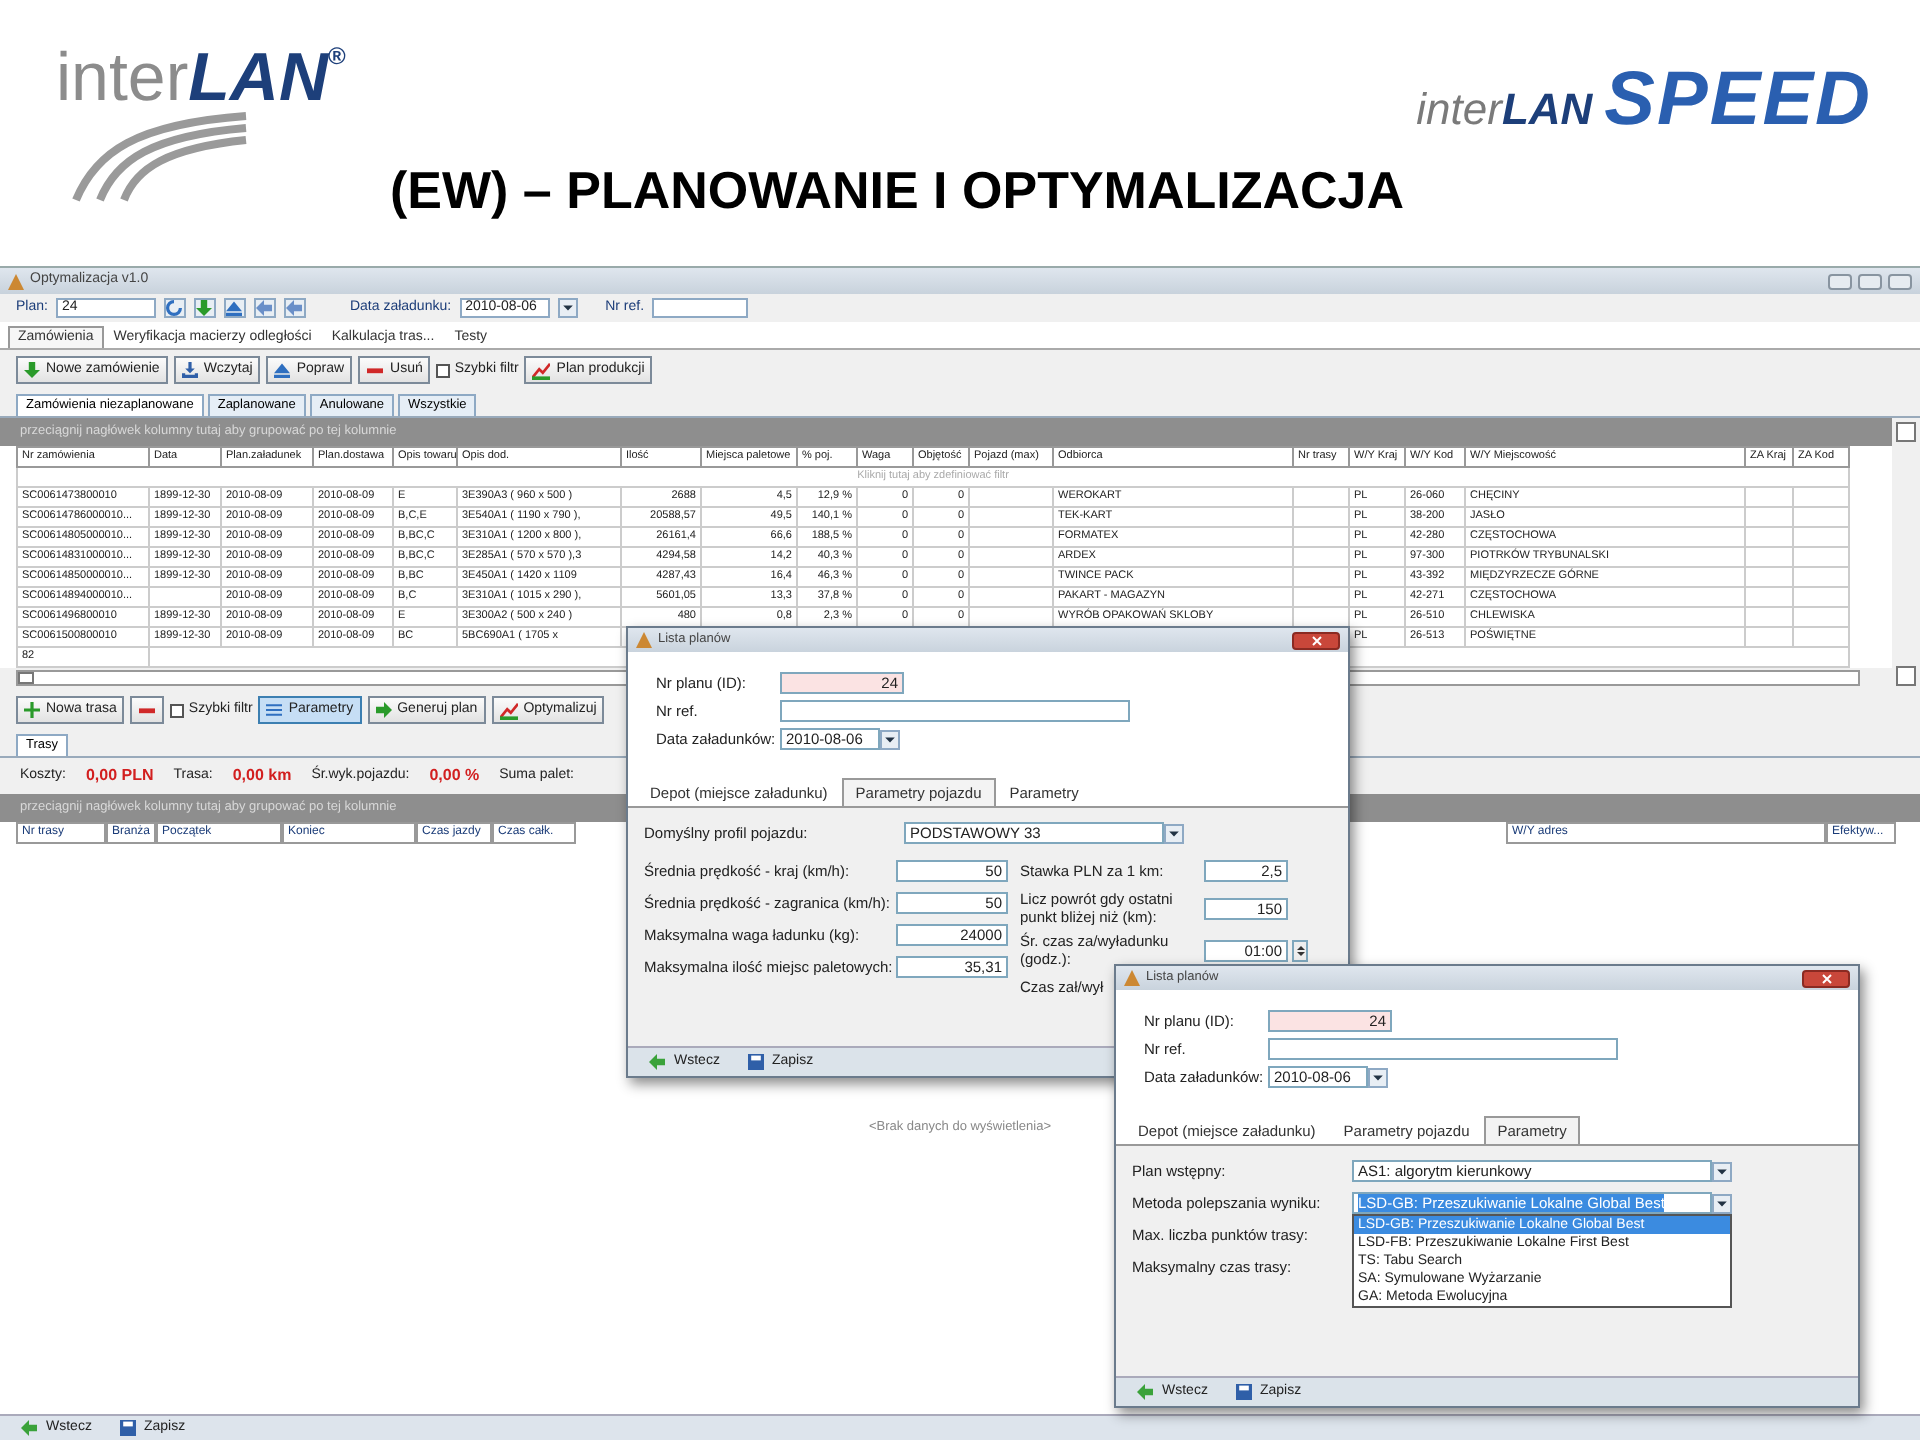  Describe the element at coordinates (1906, 432) in the screenshot. I see `scroll-up-button` at that location.